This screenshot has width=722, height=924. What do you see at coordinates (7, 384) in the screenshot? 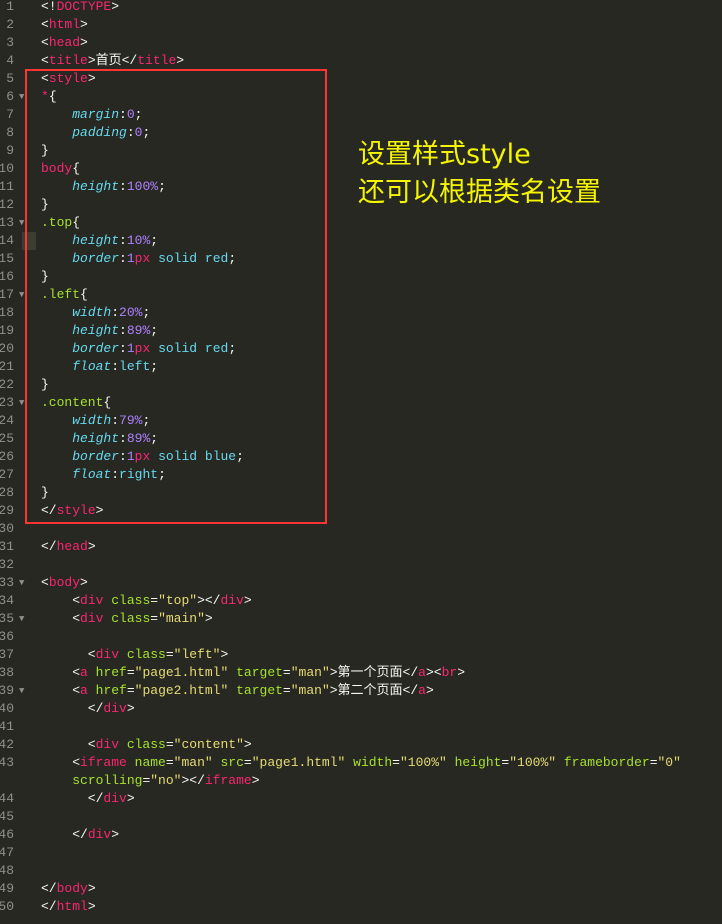
I see `line-number: 22` at bounding box center [7, 384].